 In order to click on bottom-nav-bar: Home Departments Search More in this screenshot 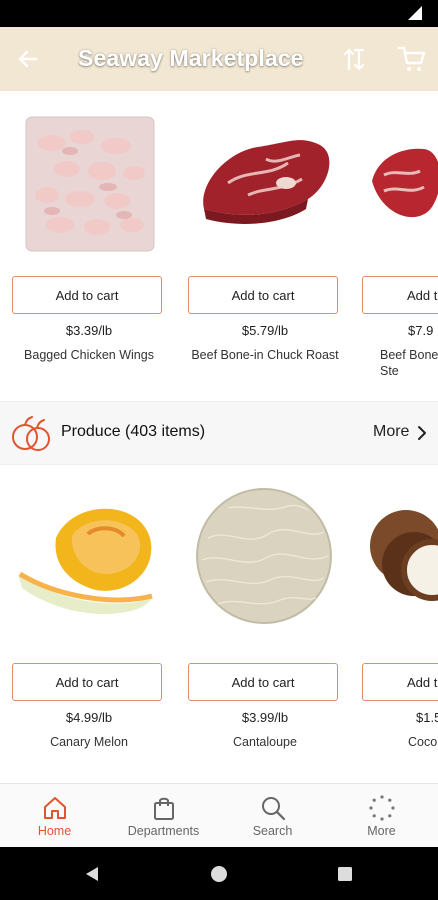, I will do `click(219, 815)`.